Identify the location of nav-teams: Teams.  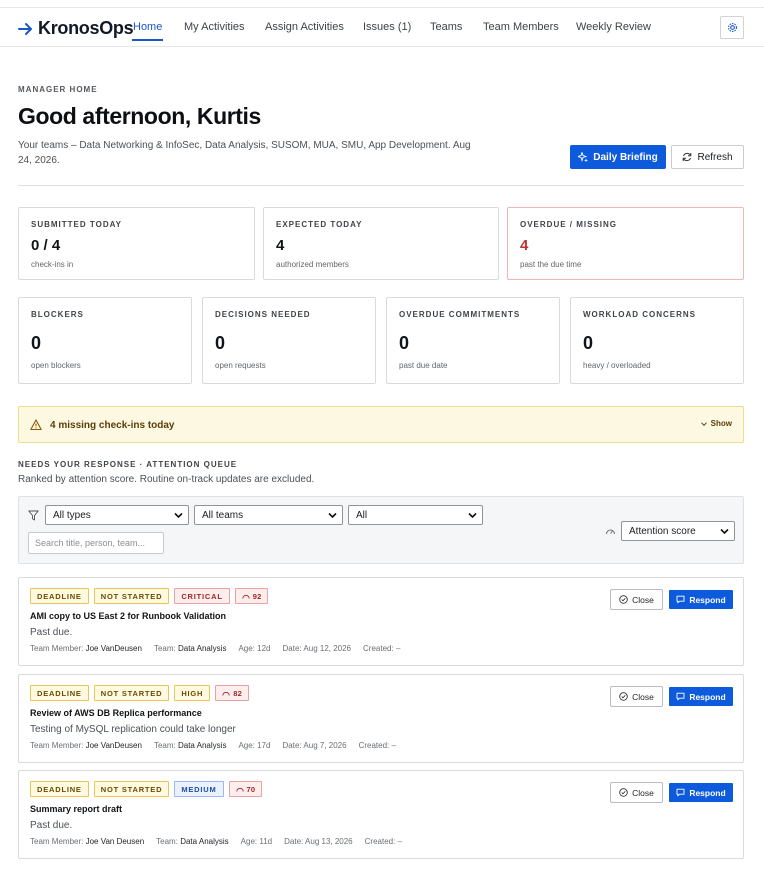
(446, 27).